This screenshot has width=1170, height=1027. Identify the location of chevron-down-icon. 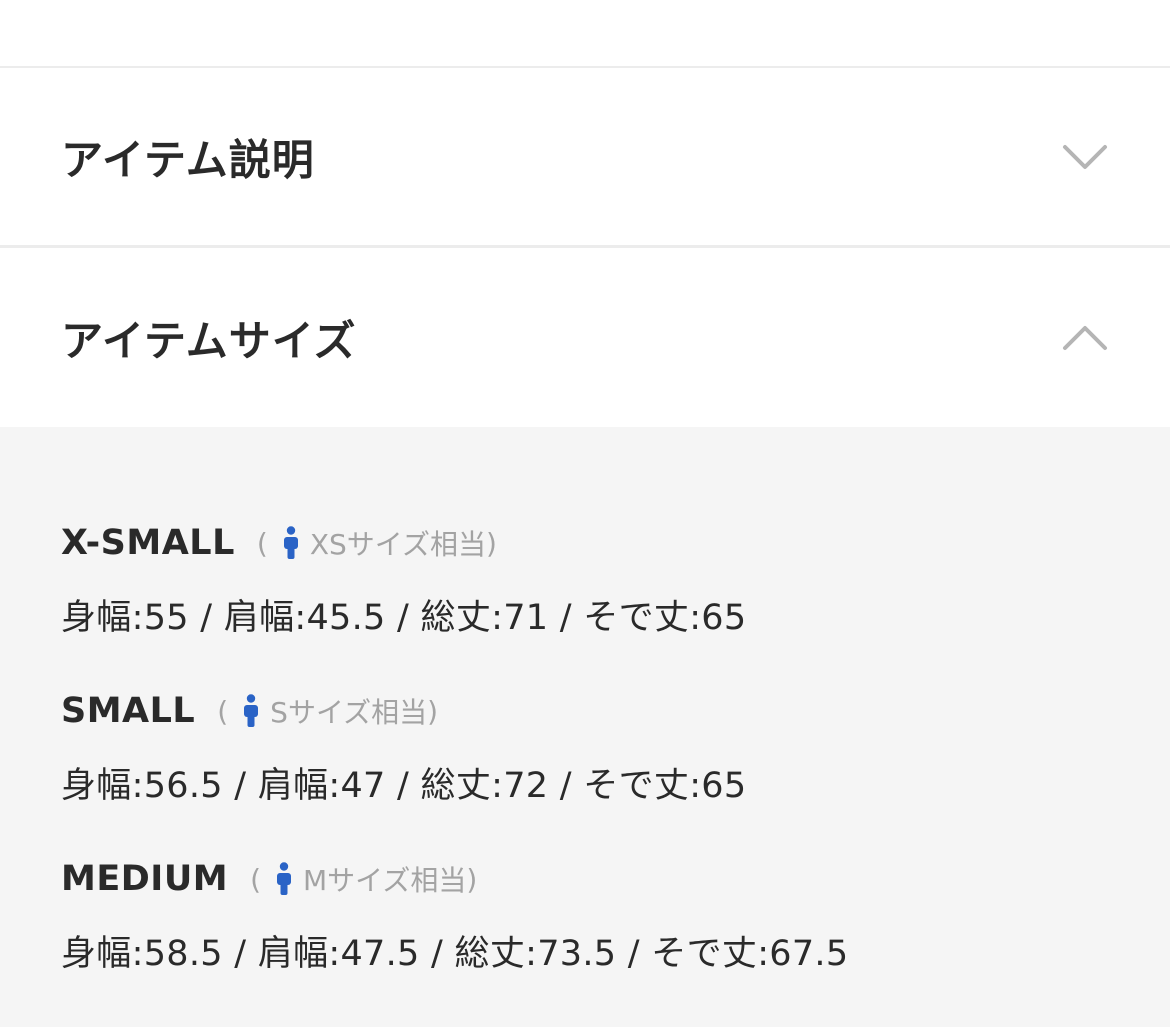
(1085, 157).